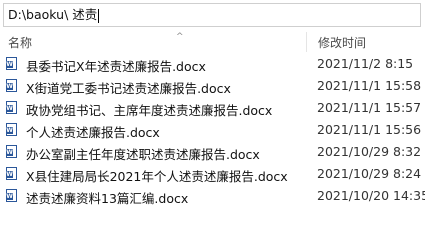 The height and width of the screenshot is (240, 425). I want to click on file-row: 县委书记X年述责述廉报告.docx 2021/11/2 8:15, so click(212, 64).